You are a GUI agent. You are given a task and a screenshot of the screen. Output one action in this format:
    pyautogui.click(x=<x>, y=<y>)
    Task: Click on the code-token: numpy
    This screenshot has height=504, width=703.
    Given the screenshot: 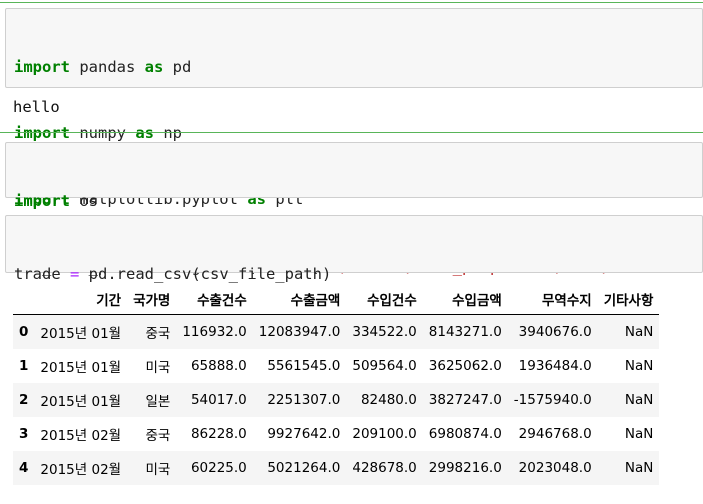 What is the action you would take?
    pyautogui.click(x=103, y=133)
    